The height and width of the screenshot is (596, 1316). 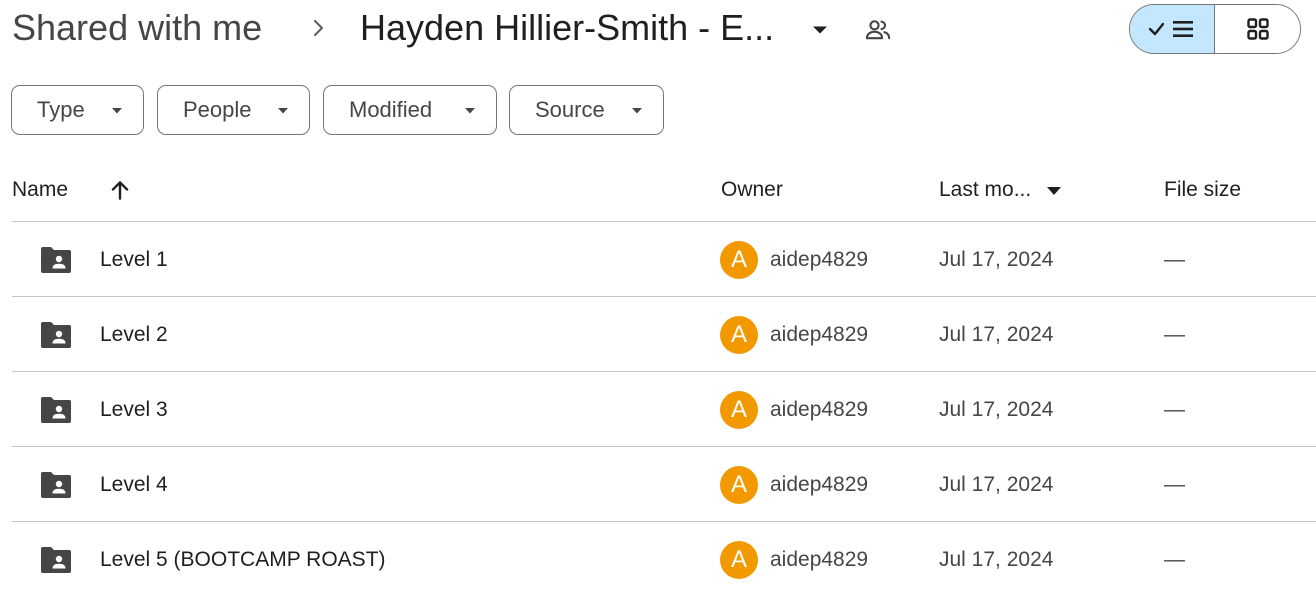 I want to click on filter-type-chip: Type, so click(x=77, y=110).